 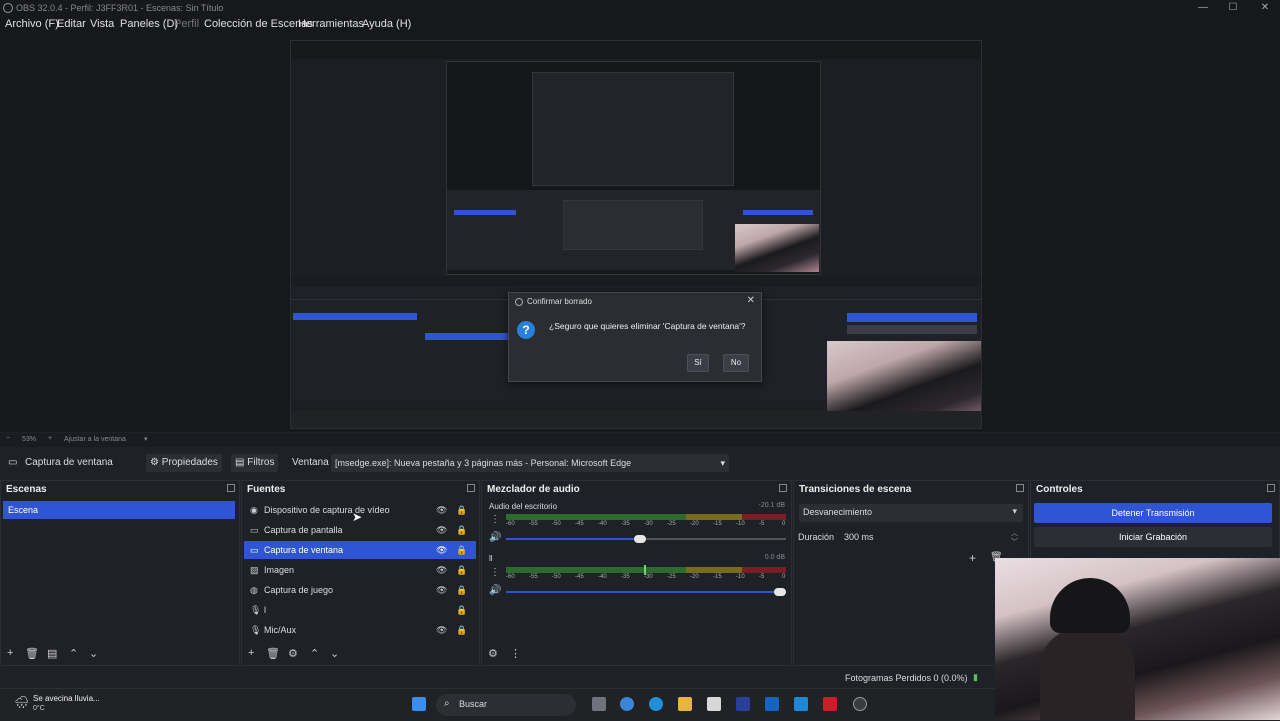 What do you see at coordinates (360, 590) in the screenshot?
I see `source-item: ◍ Captura de juego 👁 🔒` at bounding box center [360, 590].